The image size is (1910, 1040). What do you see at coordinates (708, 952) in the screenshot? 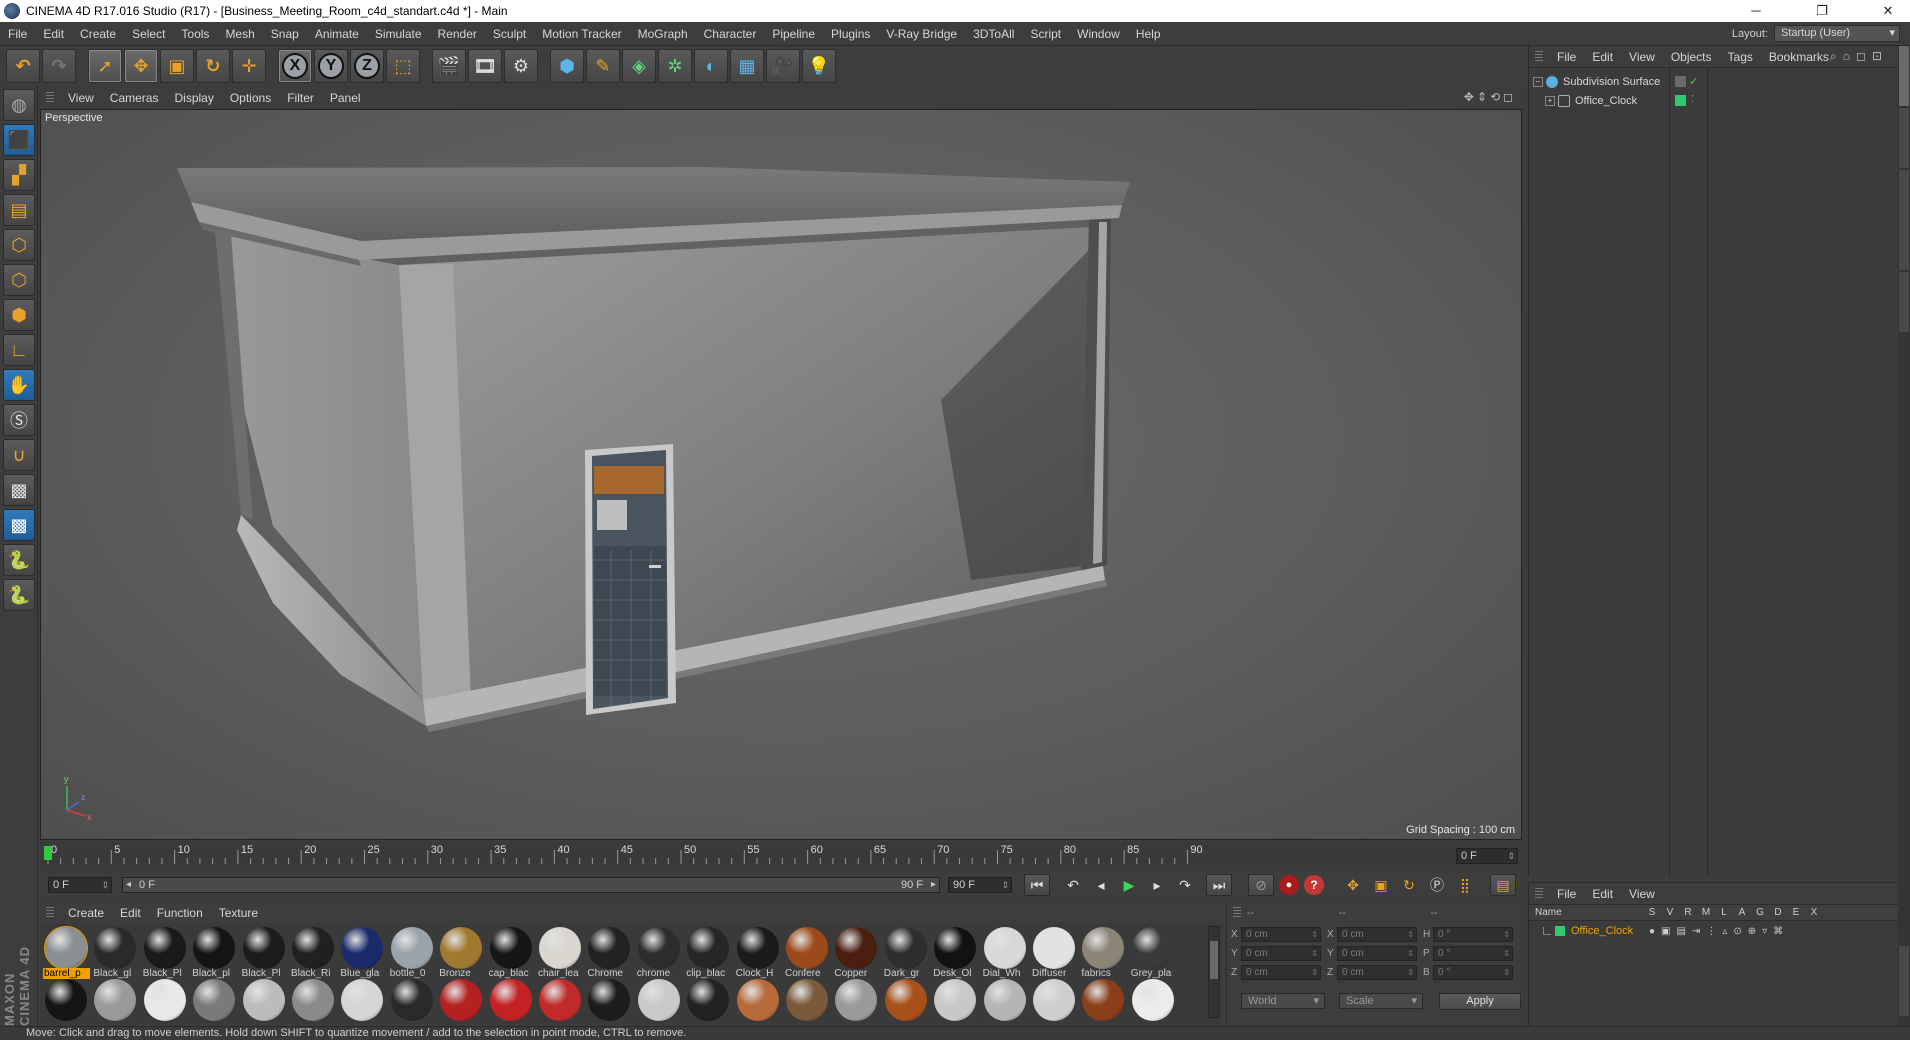
I see `material-swatch: clip_blac` at bounding box center [708, 952].